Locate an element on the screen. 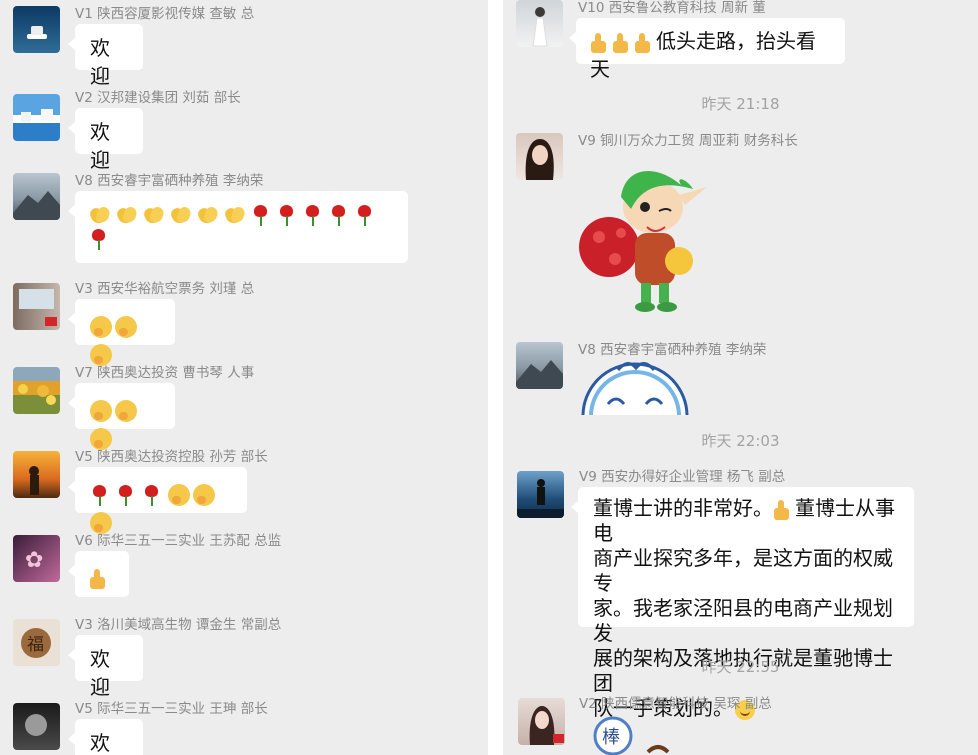 This screenshot has width=978, height=755. timestamp: 昨天 21:18 is located at coordinates (740, 104).